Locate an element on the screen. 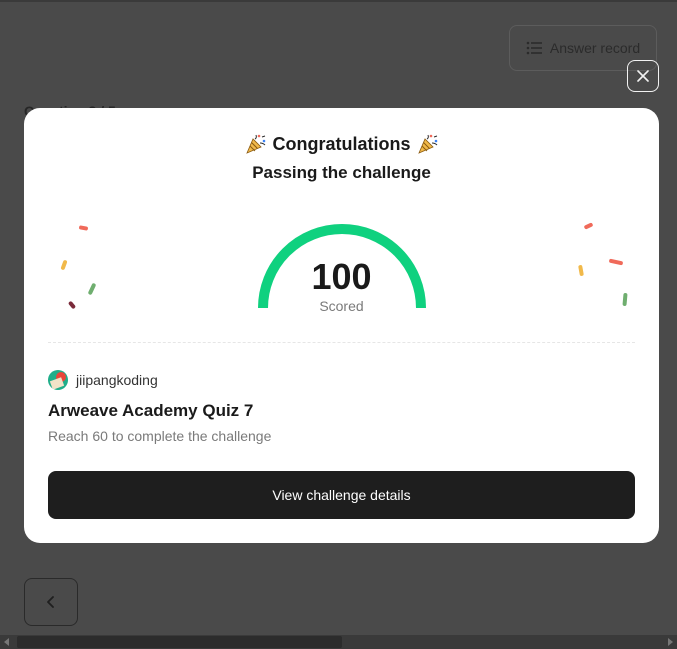  creator-info: jiipangkoding is located at coordinates (103, 380).